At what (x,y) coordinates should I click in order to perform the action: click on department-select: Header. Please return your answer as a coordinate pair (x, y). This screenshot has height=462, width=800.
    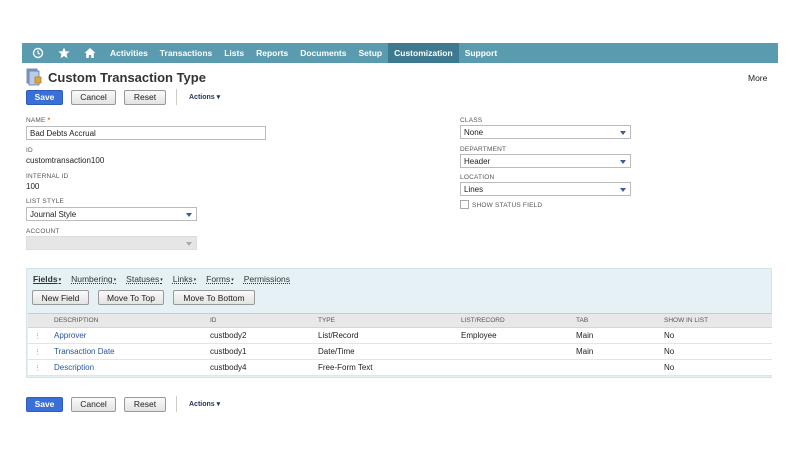
    Looking at the image, I should click on (545, 161).